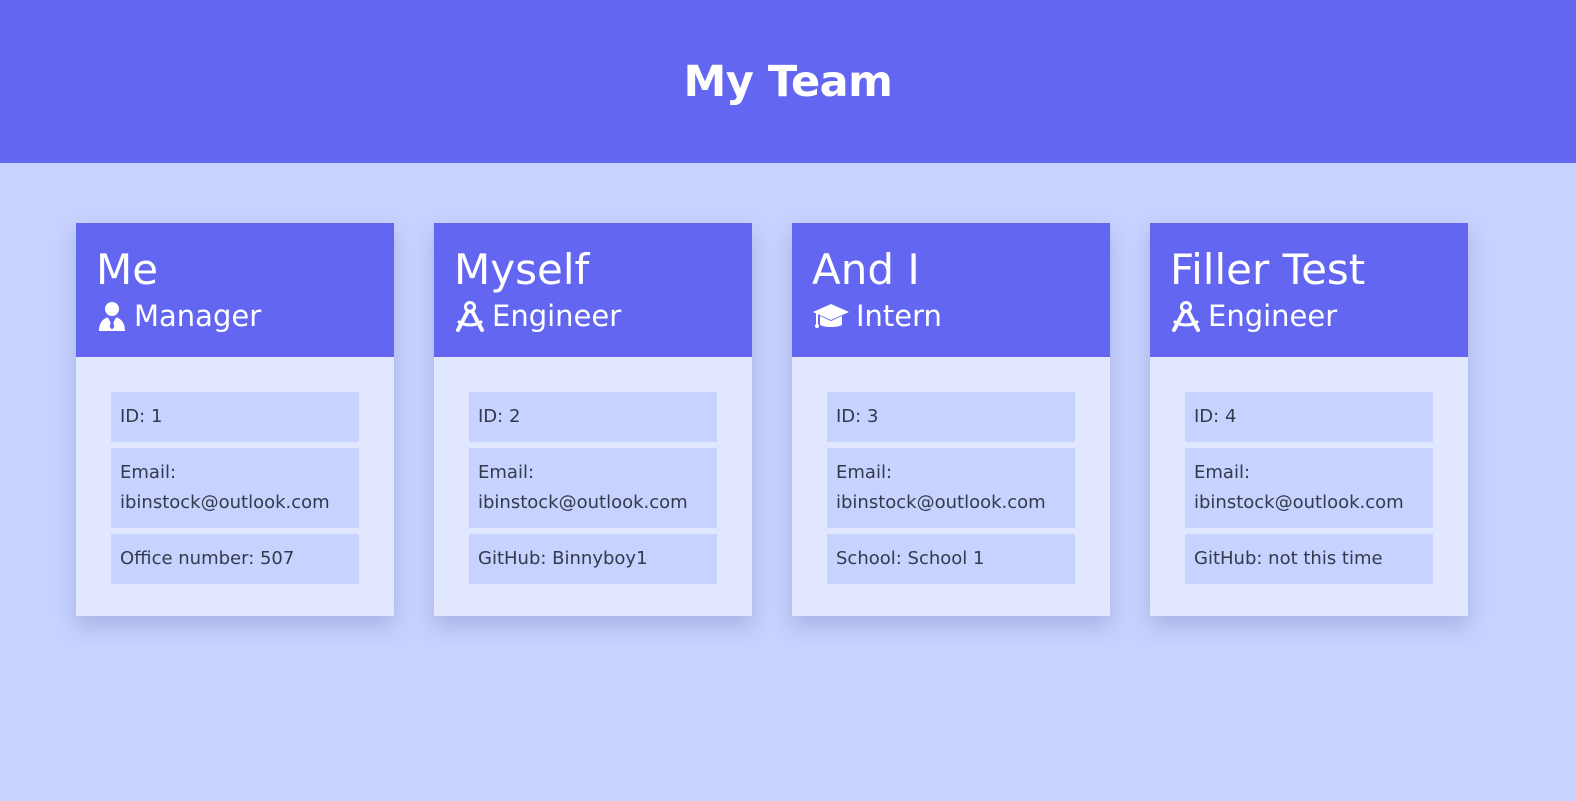 This screenshot has height=801, width=1576. I want to click on employee-name: And I, so click(866, 269).